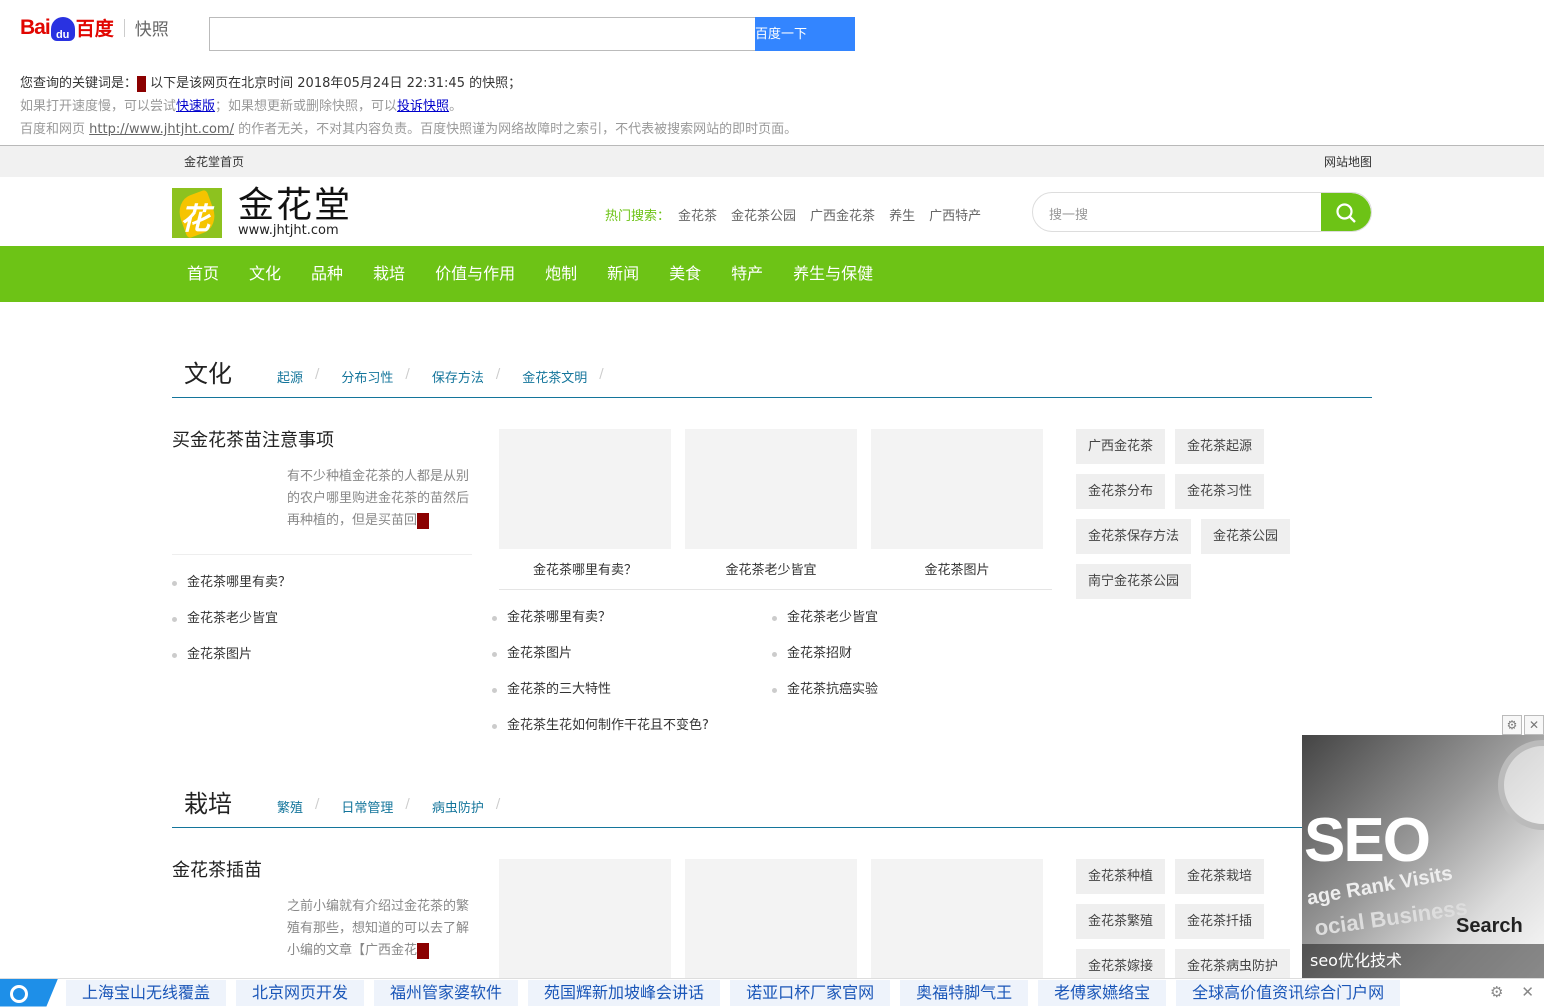  Describe the element at coordinates (1121, 876) in the screenshot. I see `tag: 金花茶种植` at that location.